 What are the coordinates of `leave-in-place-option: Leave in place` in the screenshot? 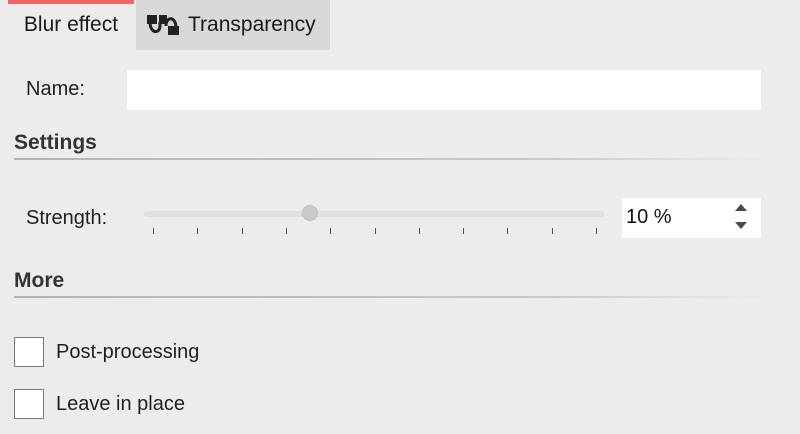 It's located at (99, 404).